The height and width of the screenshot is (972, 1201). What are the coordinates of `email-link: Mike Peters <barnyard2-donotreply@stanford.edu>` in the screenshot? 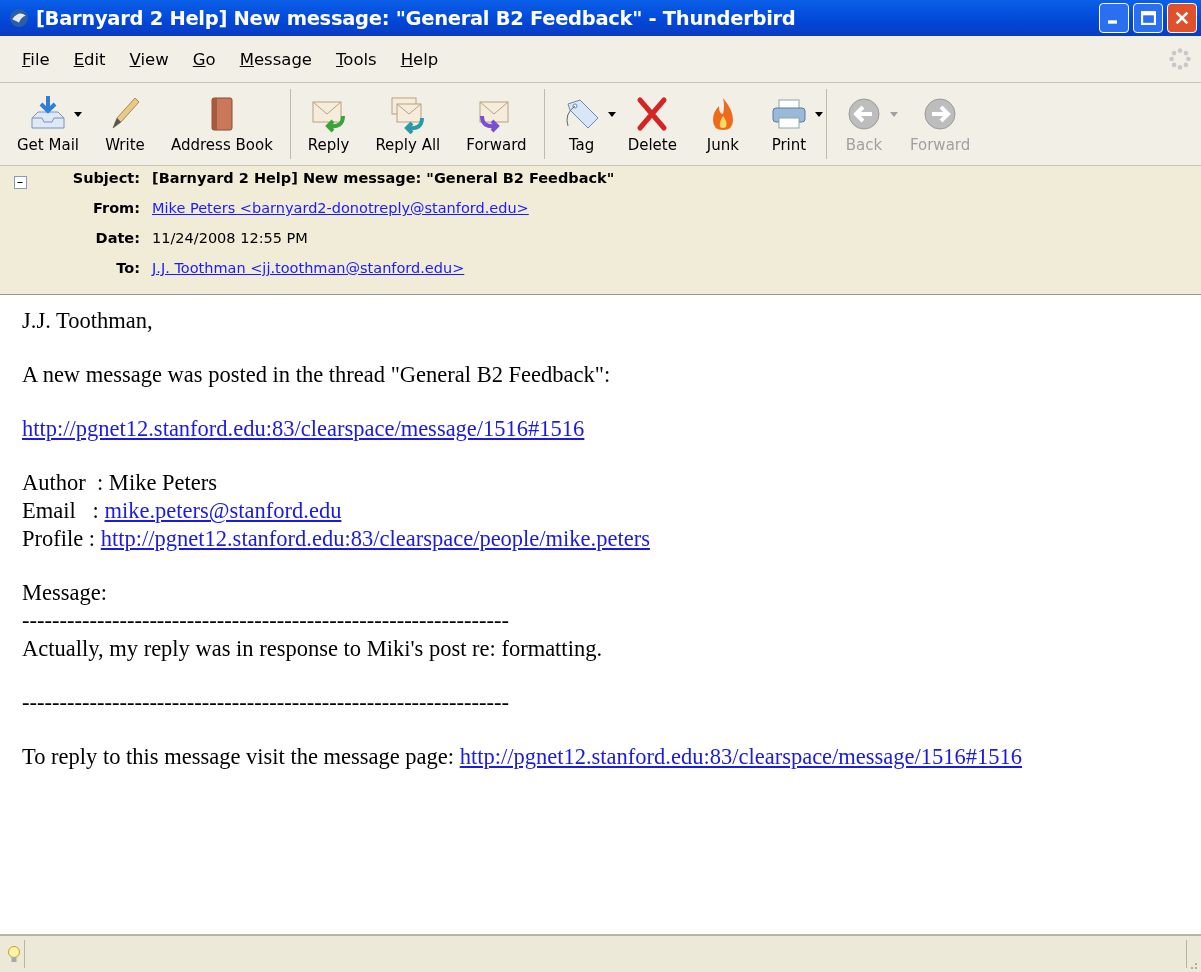 It's located at (340, 208).